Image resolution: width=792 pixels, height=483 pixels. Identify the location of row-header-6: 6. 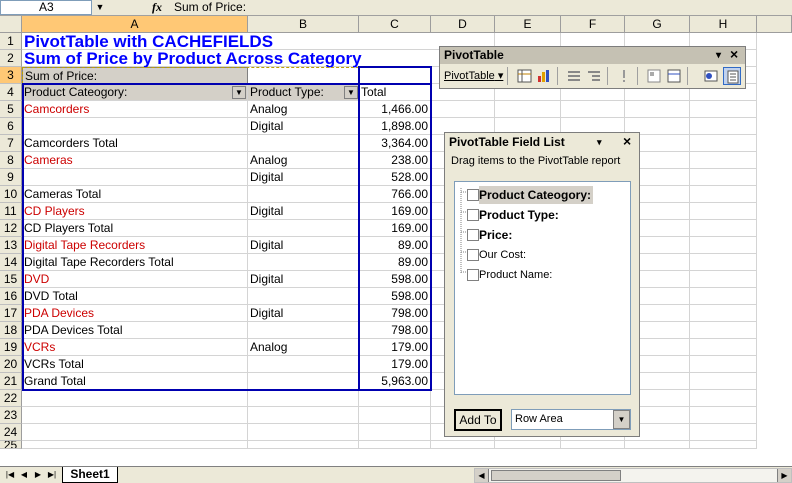
(11, 126).